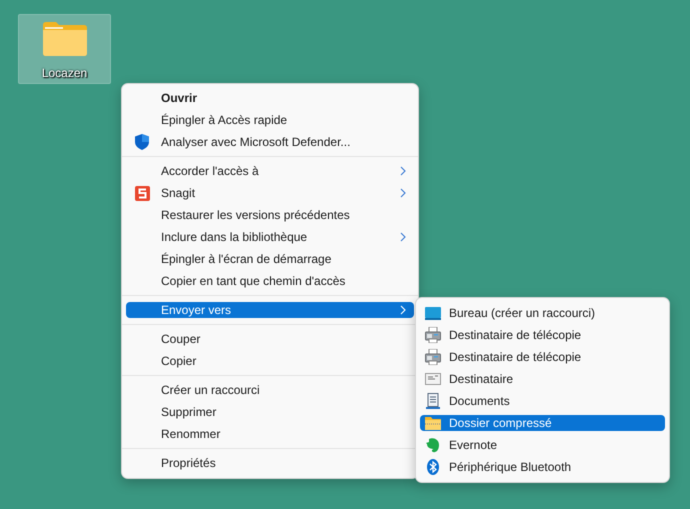 This screenshot has width=690, height=509. What do you see at coordinates (542, 313) in the screenshot?
I see `menu-item: Bureau (créer un raccourci)` at bounding box center [542, 313].